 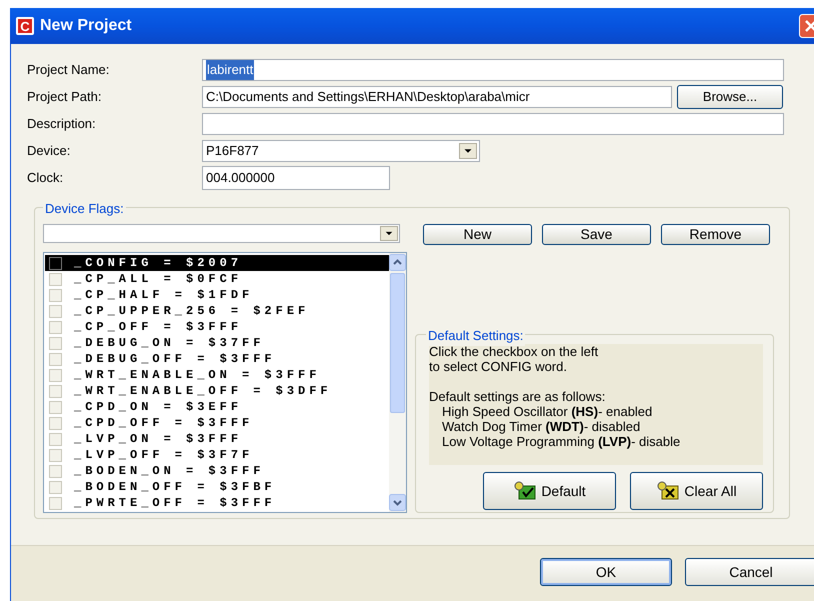 What do you see at coordinates (498, 366) in the screenshot?
I see `info-text: to select CONFIG word.` at bounding box center [498, 366].